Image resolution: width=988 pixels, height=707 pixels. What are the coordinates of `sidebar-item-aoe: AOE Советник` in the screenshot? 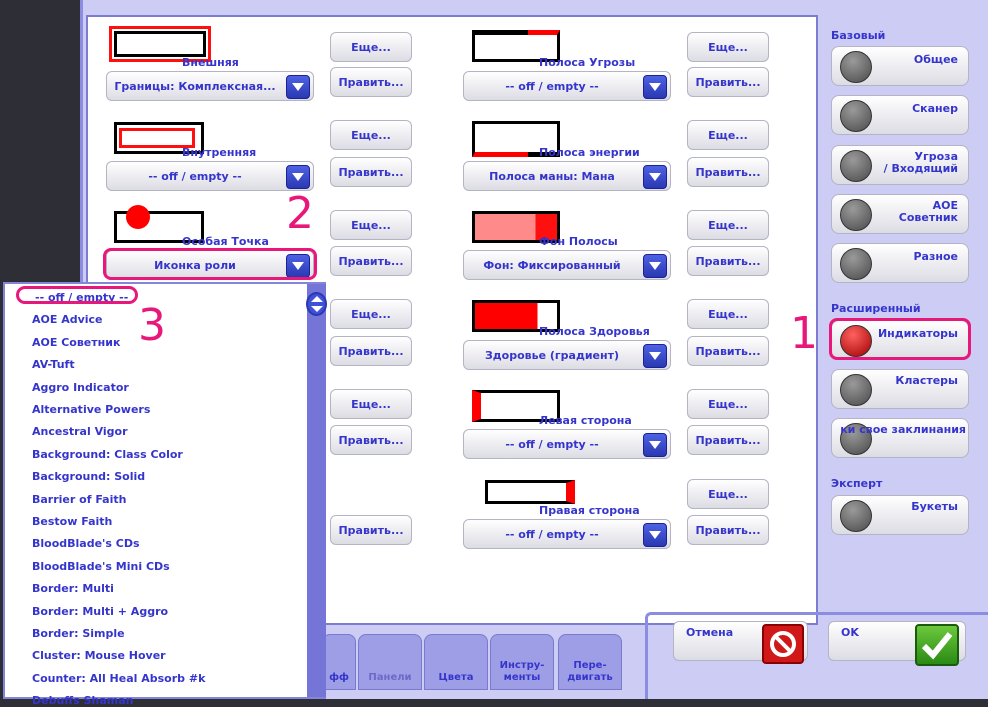 It's located at (900, 214).